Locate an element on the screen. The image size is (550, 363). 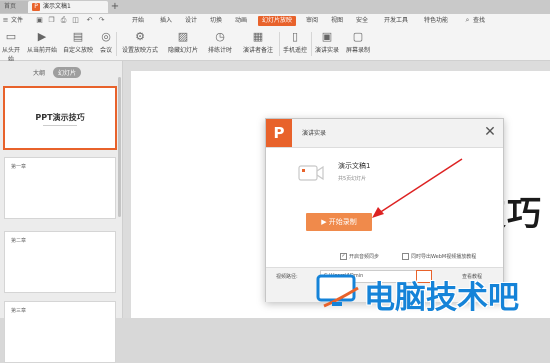
menu-developer: 开发工具 is located at coordinates (396, 21).